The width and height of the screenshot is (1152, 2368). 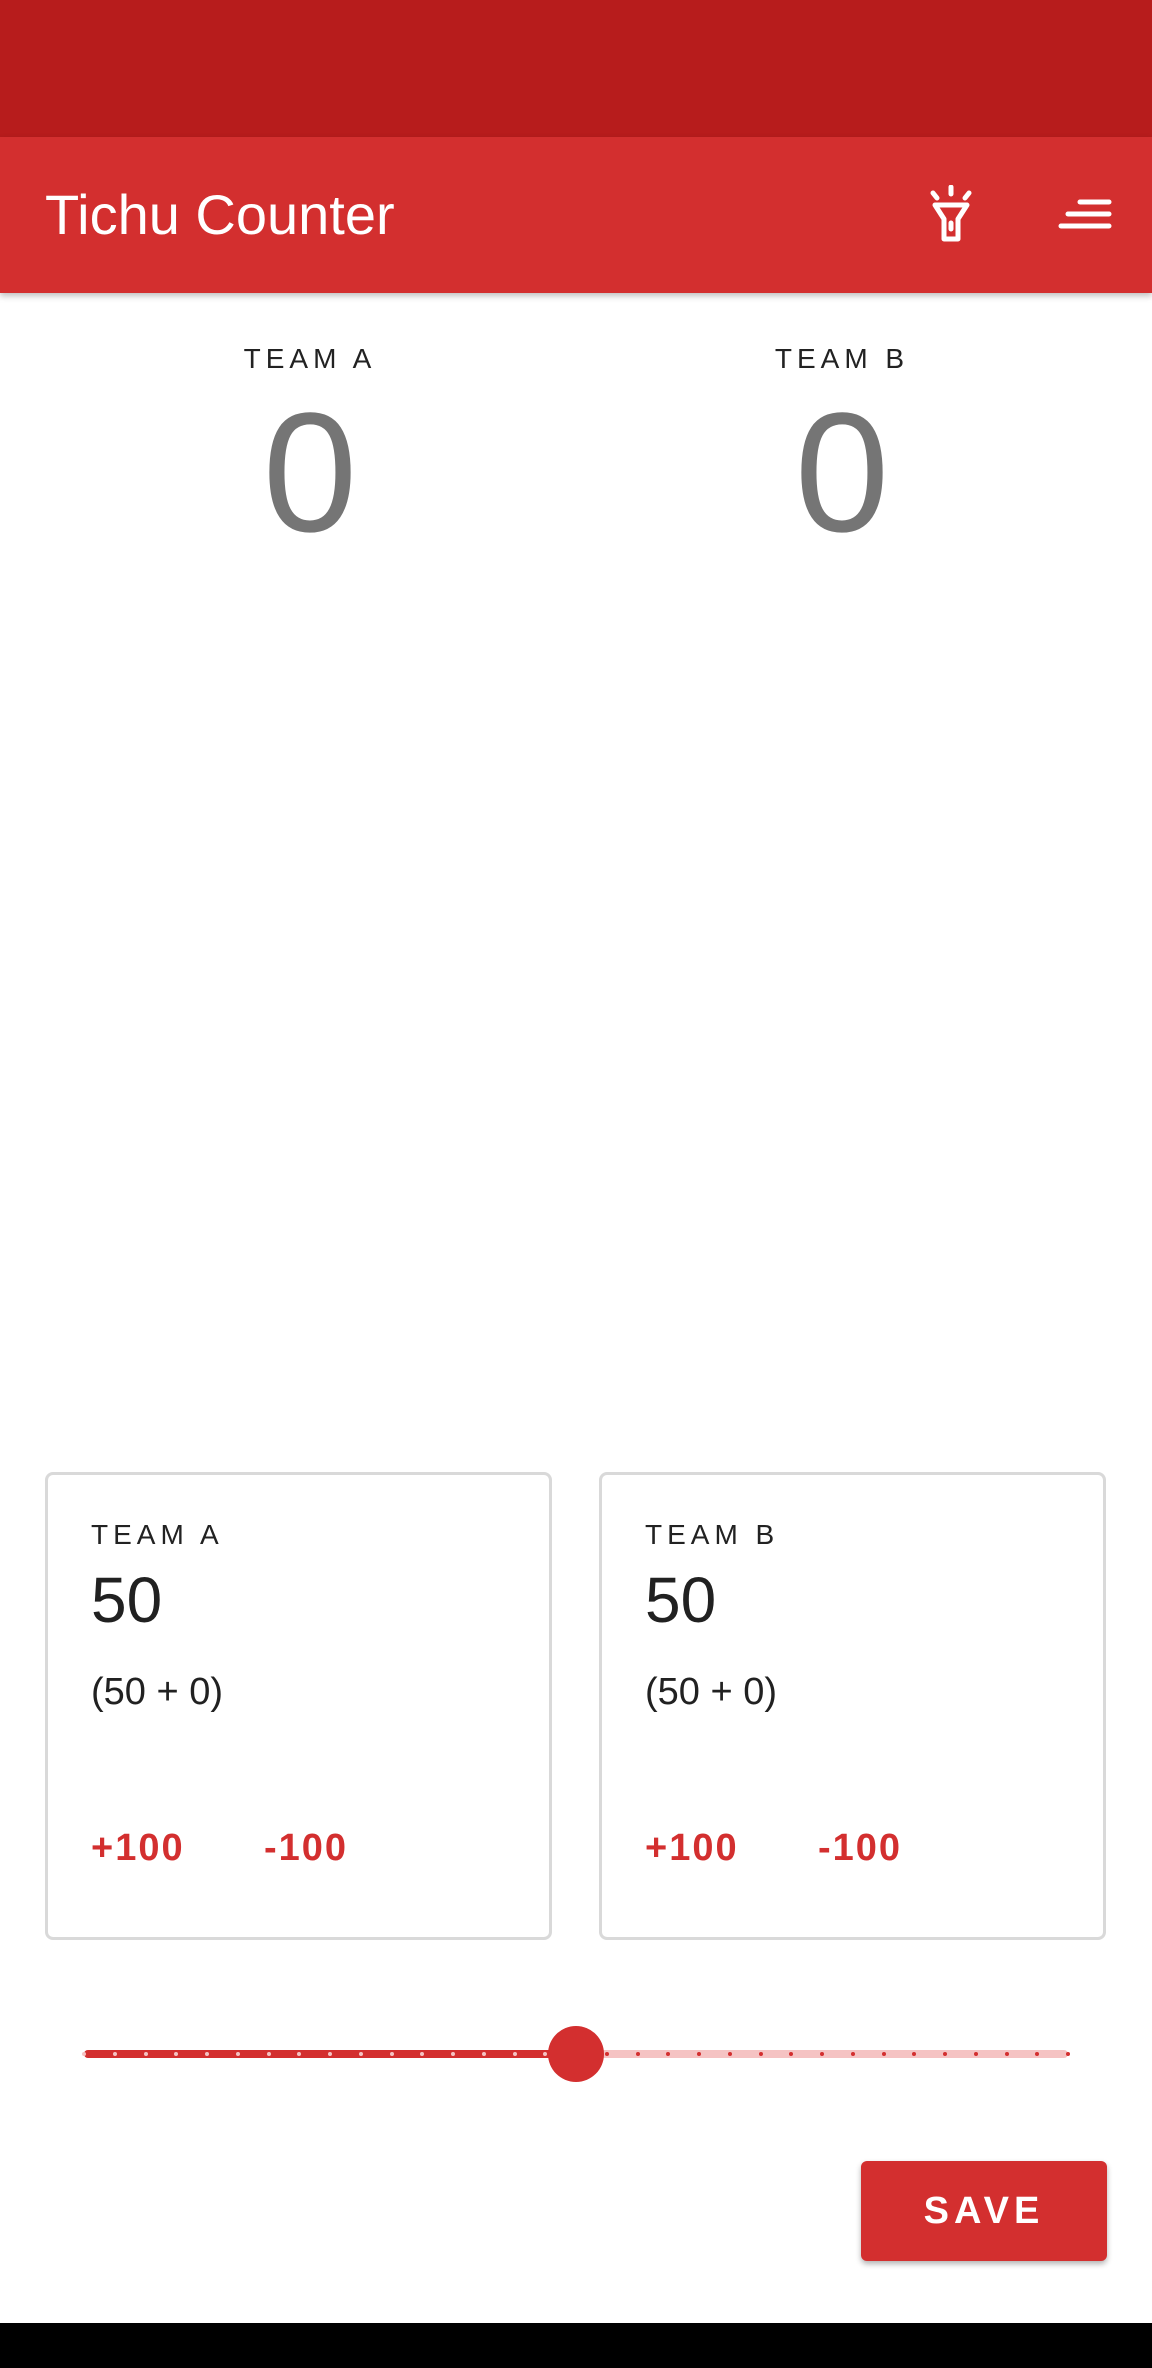 I want to click on app-title: Tichu Counter, so click(x=220, y=214).